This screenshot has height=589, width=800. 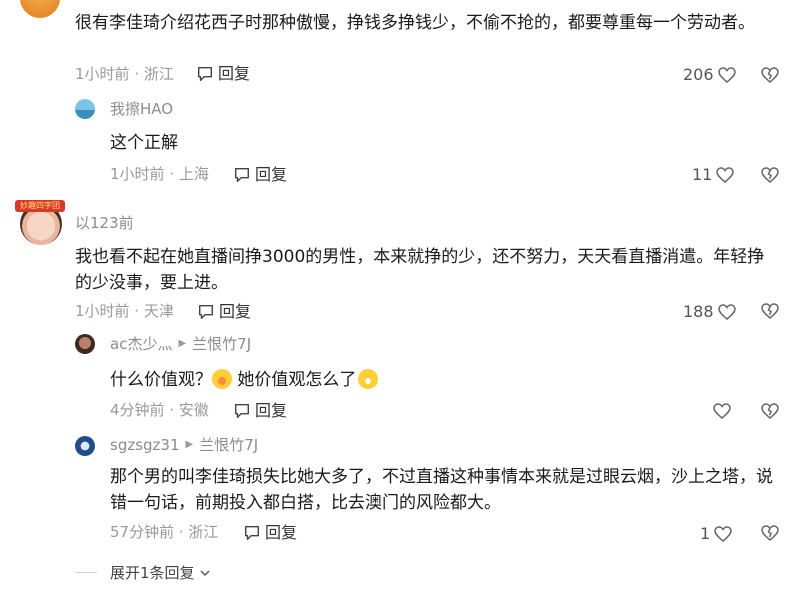 I want to click on author-name: sgzsgz31, so click(x=145, y=445).